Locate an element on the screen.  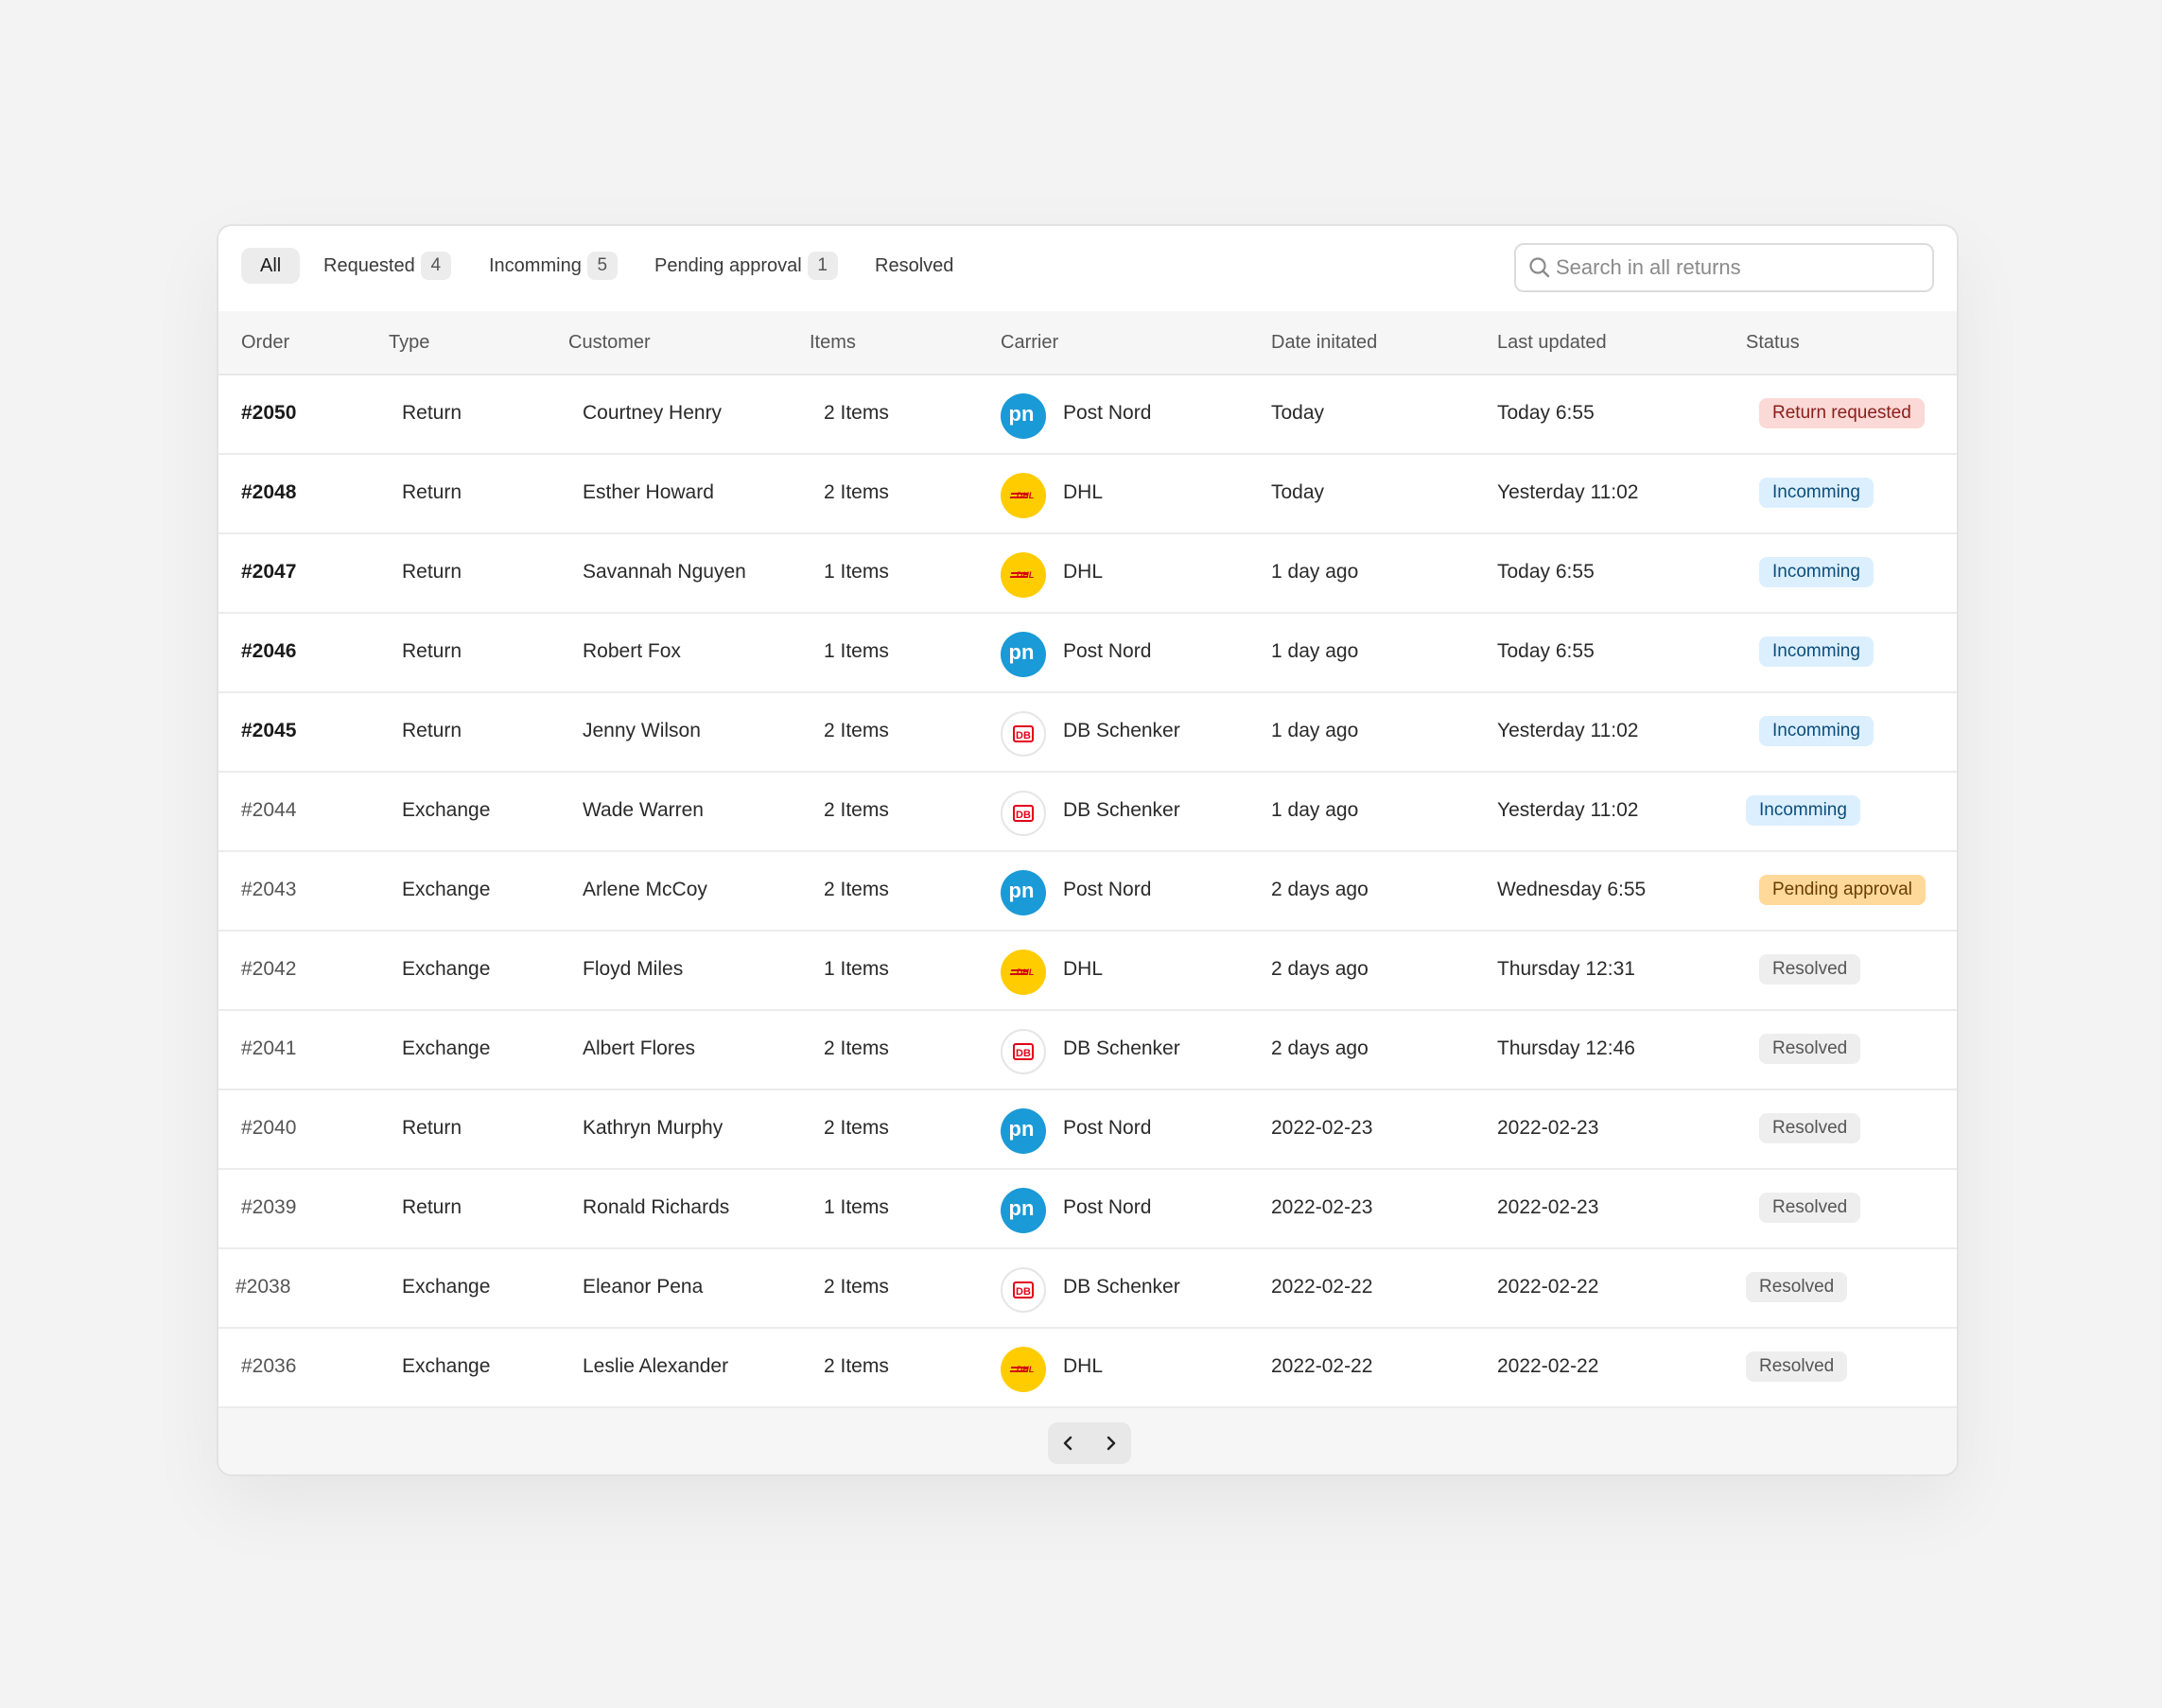
order-number: #2042 is located at coordinates (268, 969).